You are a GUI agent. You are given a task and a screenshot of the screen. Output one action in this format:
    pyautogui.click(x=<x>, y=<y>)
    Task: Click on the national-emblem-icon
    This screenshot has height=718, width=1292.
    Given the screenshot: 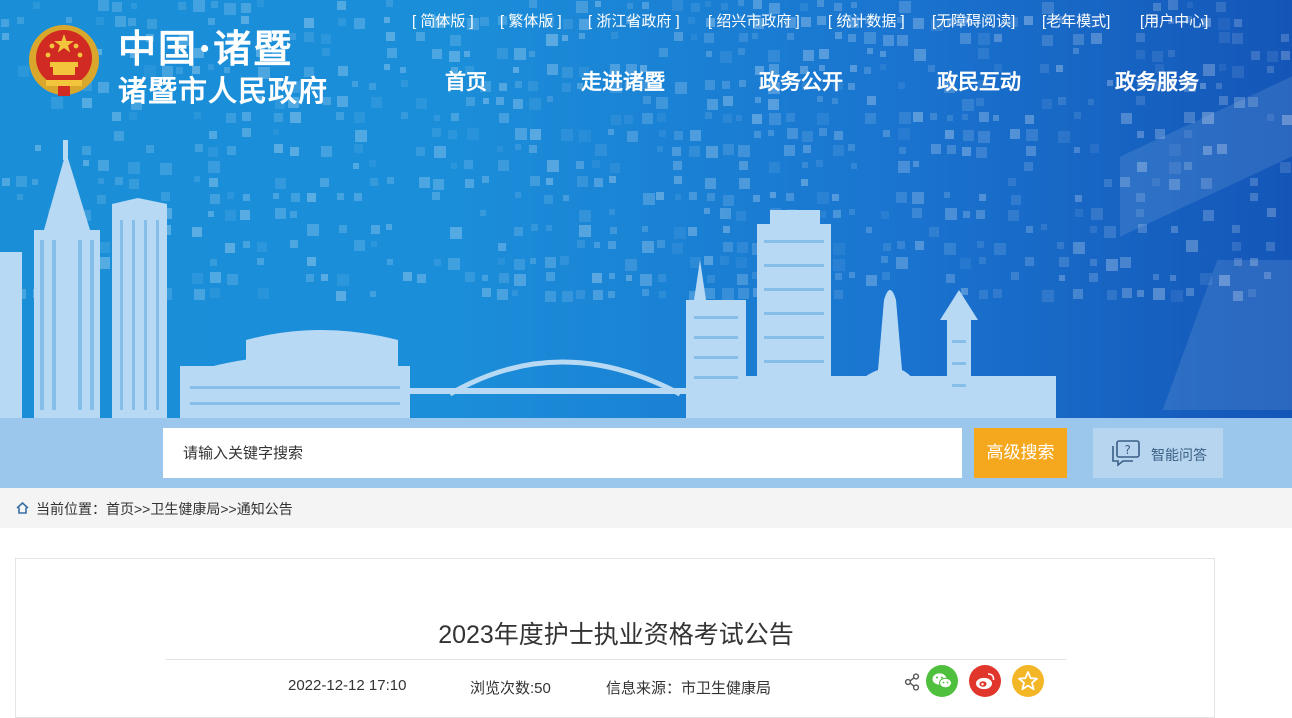 What is the action you would take?
    pyautogui.click(x=64, y=61)
    